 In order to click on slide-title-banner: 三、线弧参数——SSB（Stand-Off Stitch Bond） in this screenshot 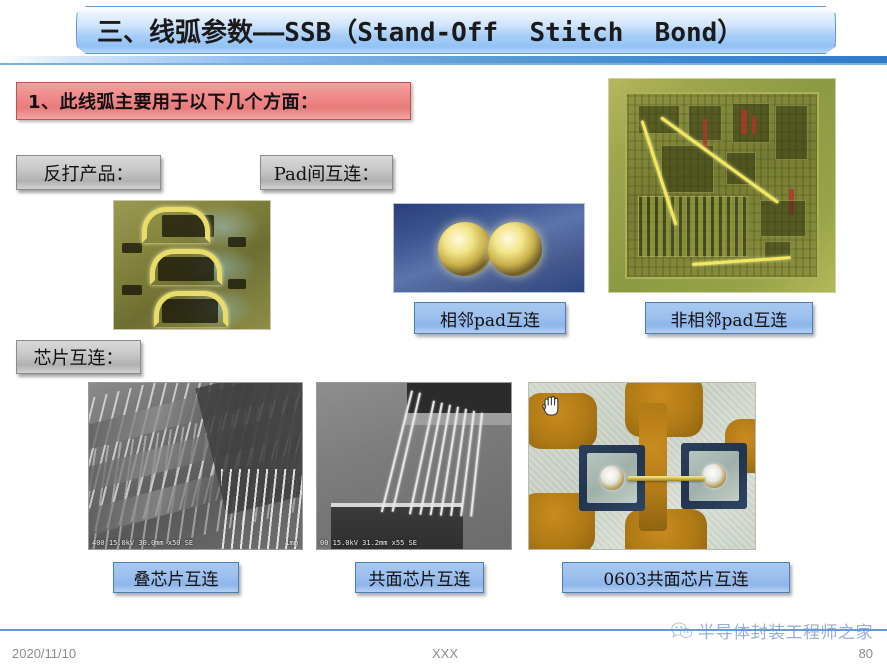, I will do `click(456, 30)`.